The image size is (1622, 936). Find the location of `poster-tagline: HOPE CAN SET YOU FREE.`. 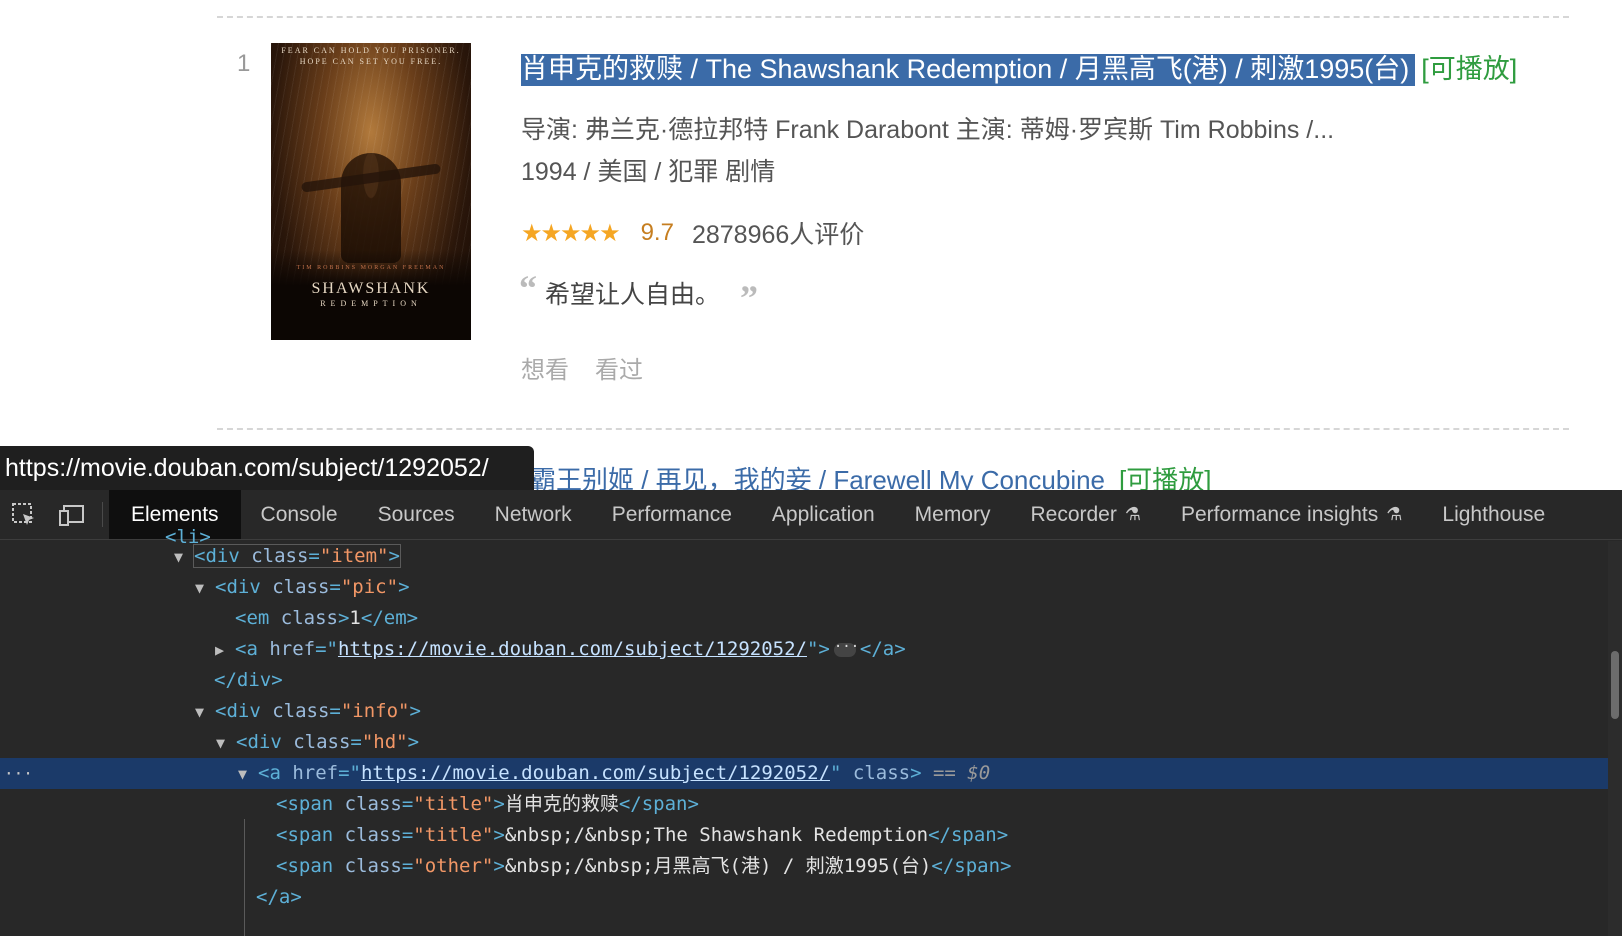

poster-tagline: HOPE CAN SET YOU FREE. is located at coordinates (371, 61).